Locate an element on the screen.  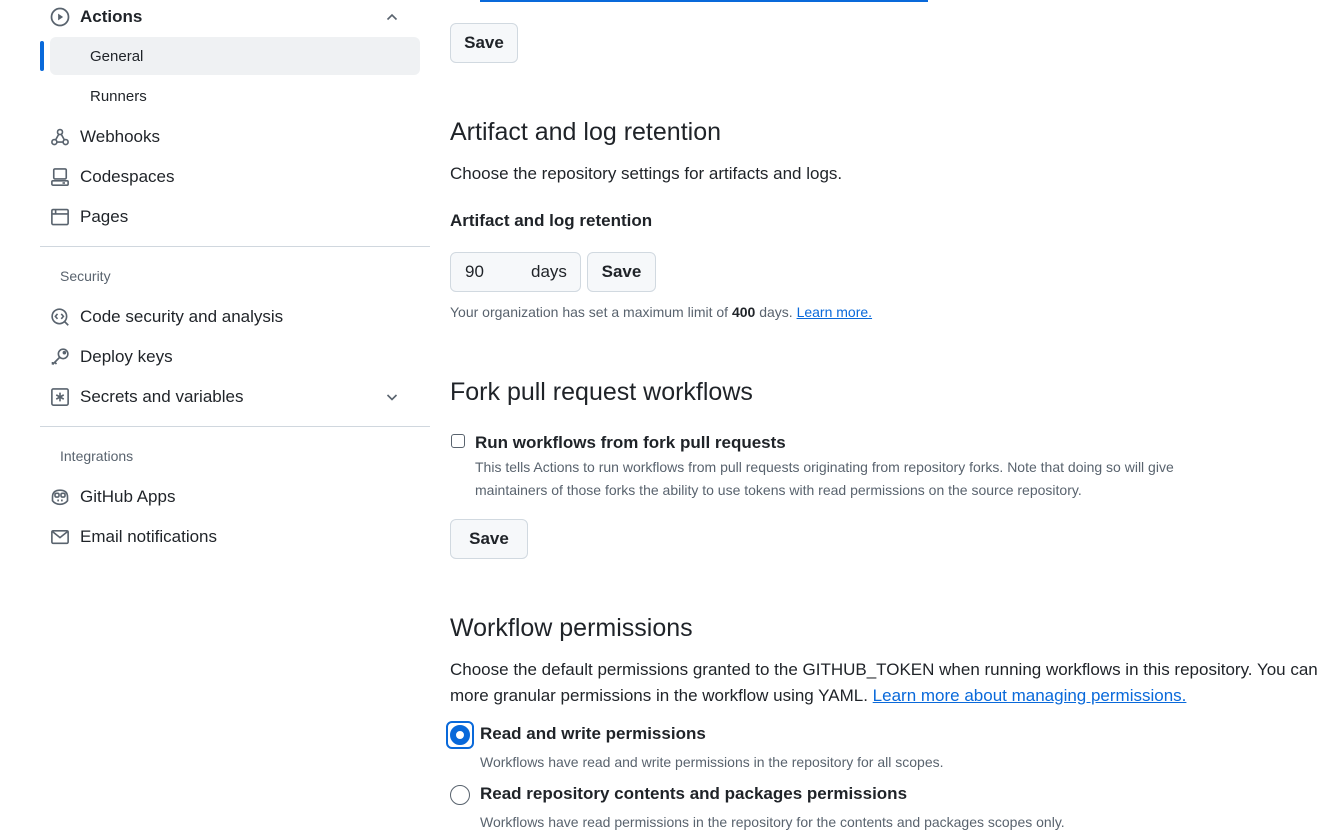
save-retention-button: Save is located at coordinates (621, 272).